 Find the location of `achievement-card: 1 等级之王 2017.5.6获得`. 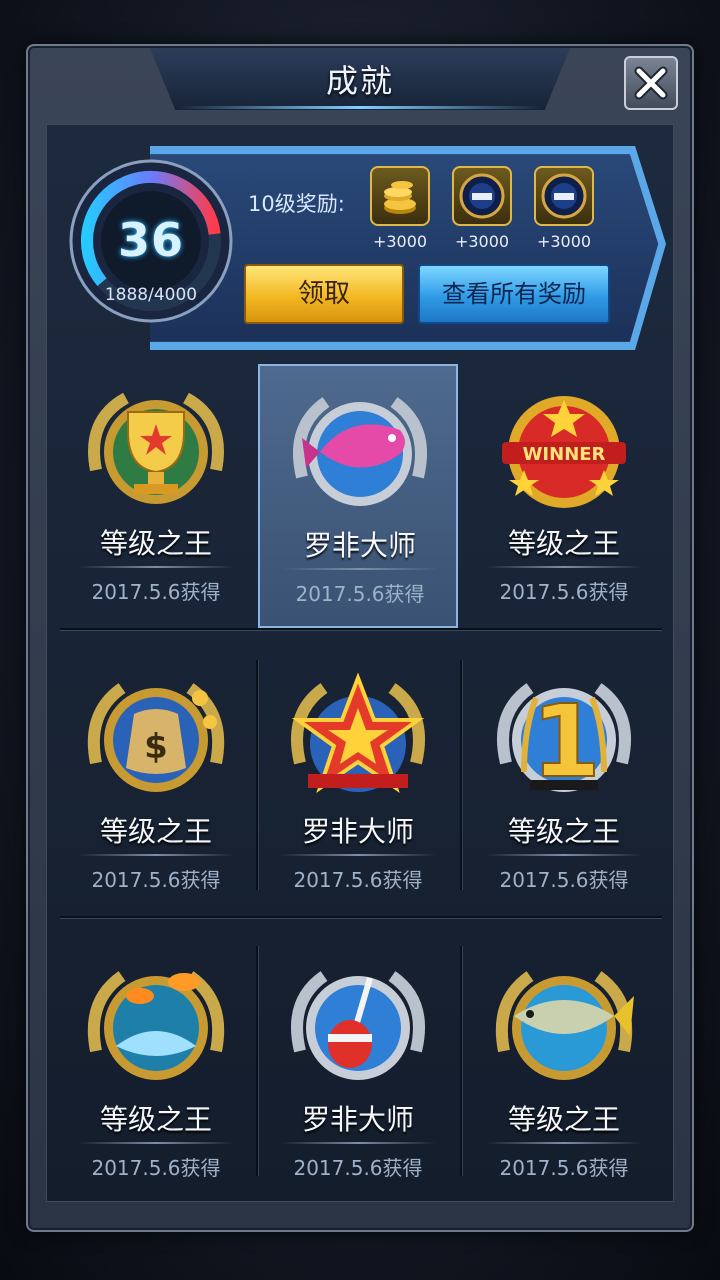

achievement-card: 1 等级之王 2017.5.6获得 is located at coordinates (564, 784).